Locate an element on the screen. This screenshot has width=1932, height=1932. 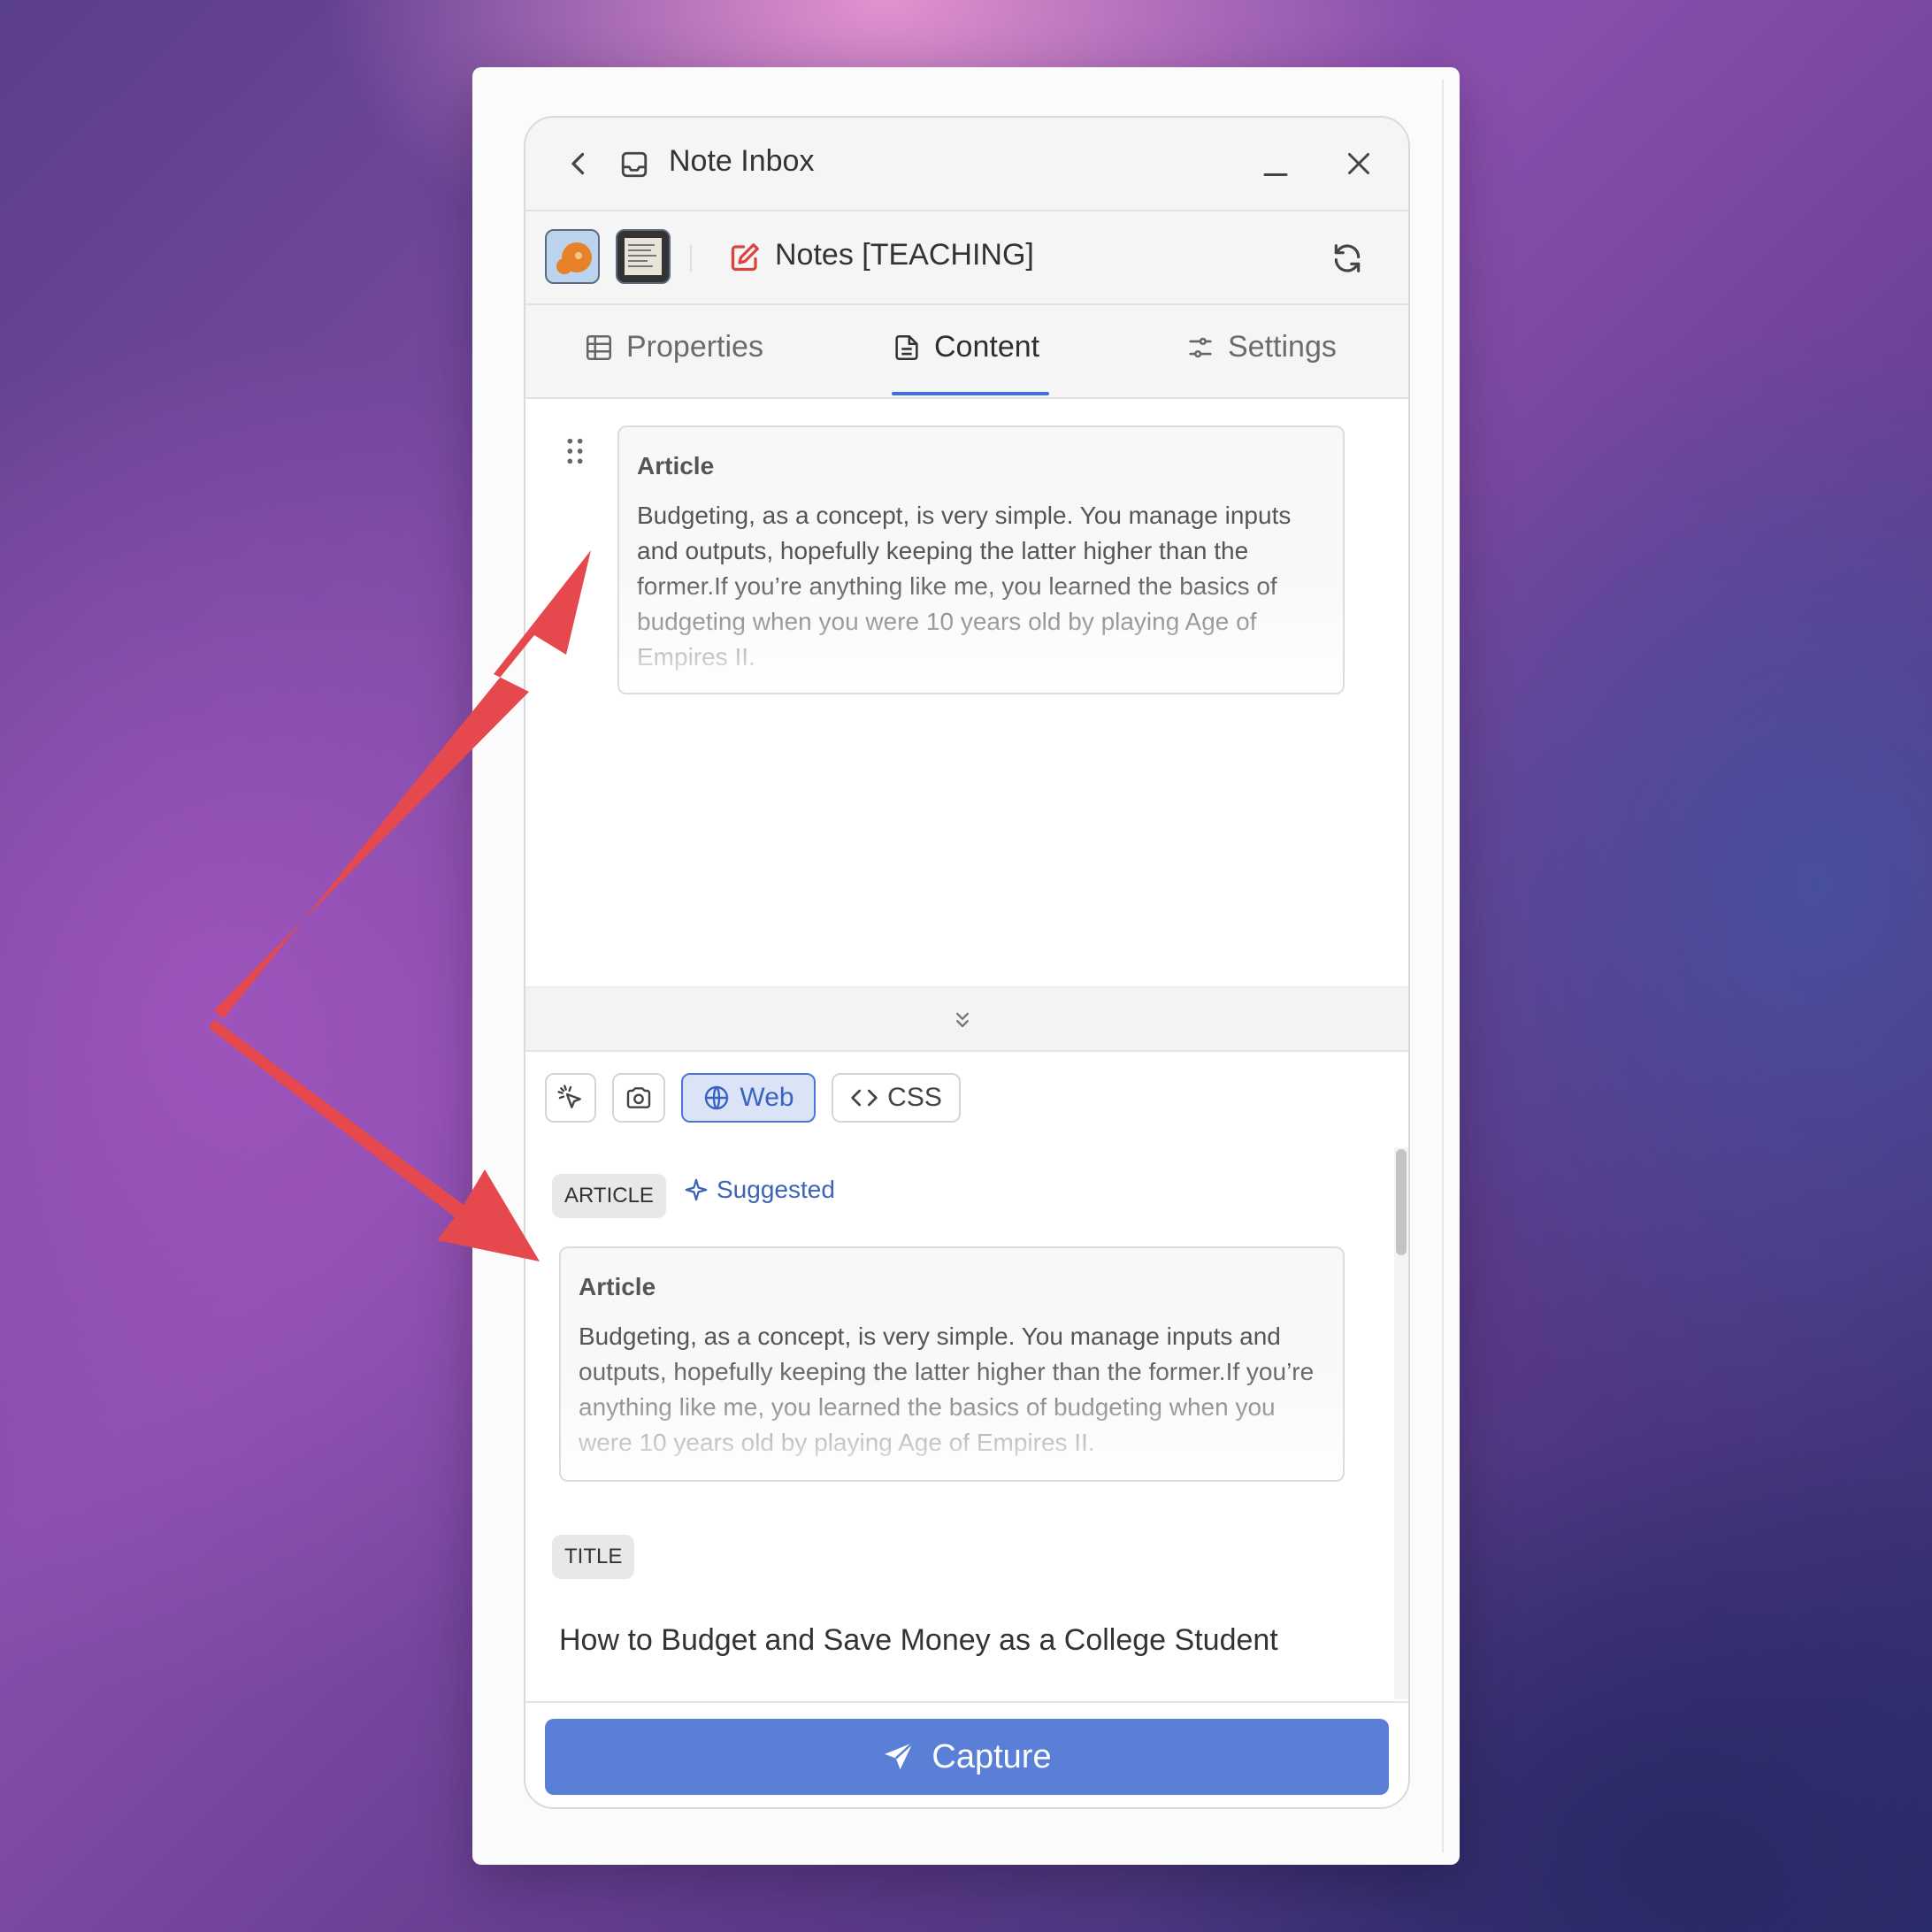
capture-button: Capture is located at coordinates (967, 1757).